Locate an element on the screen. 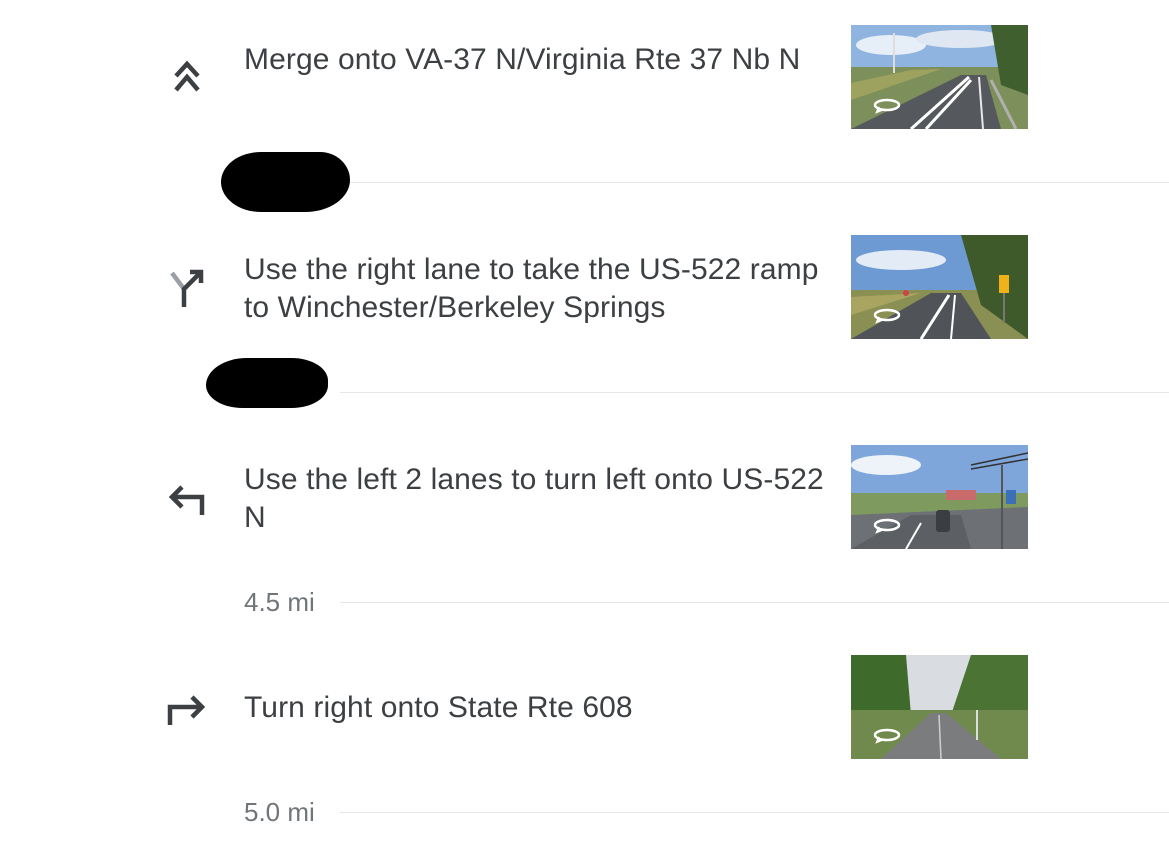  step-distance-row: 5.0 mi is located at coordinates (584, 812).